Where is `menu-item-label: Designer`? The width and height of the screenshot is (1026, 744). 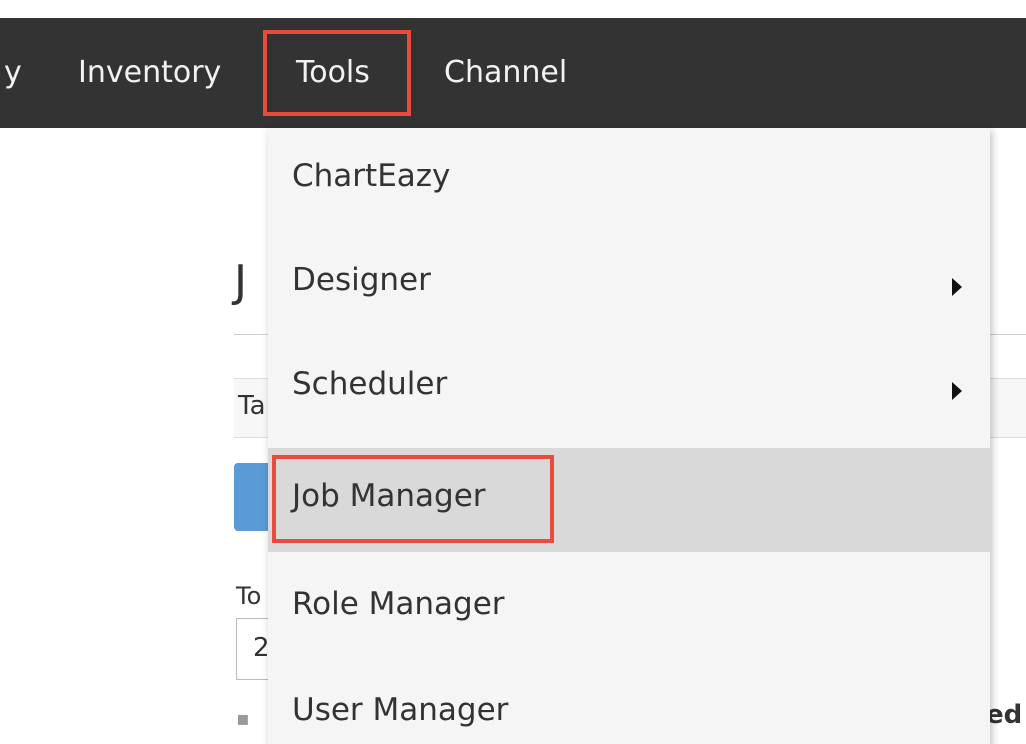
menu-item-label: Designer is located at coordinates (361, 280).